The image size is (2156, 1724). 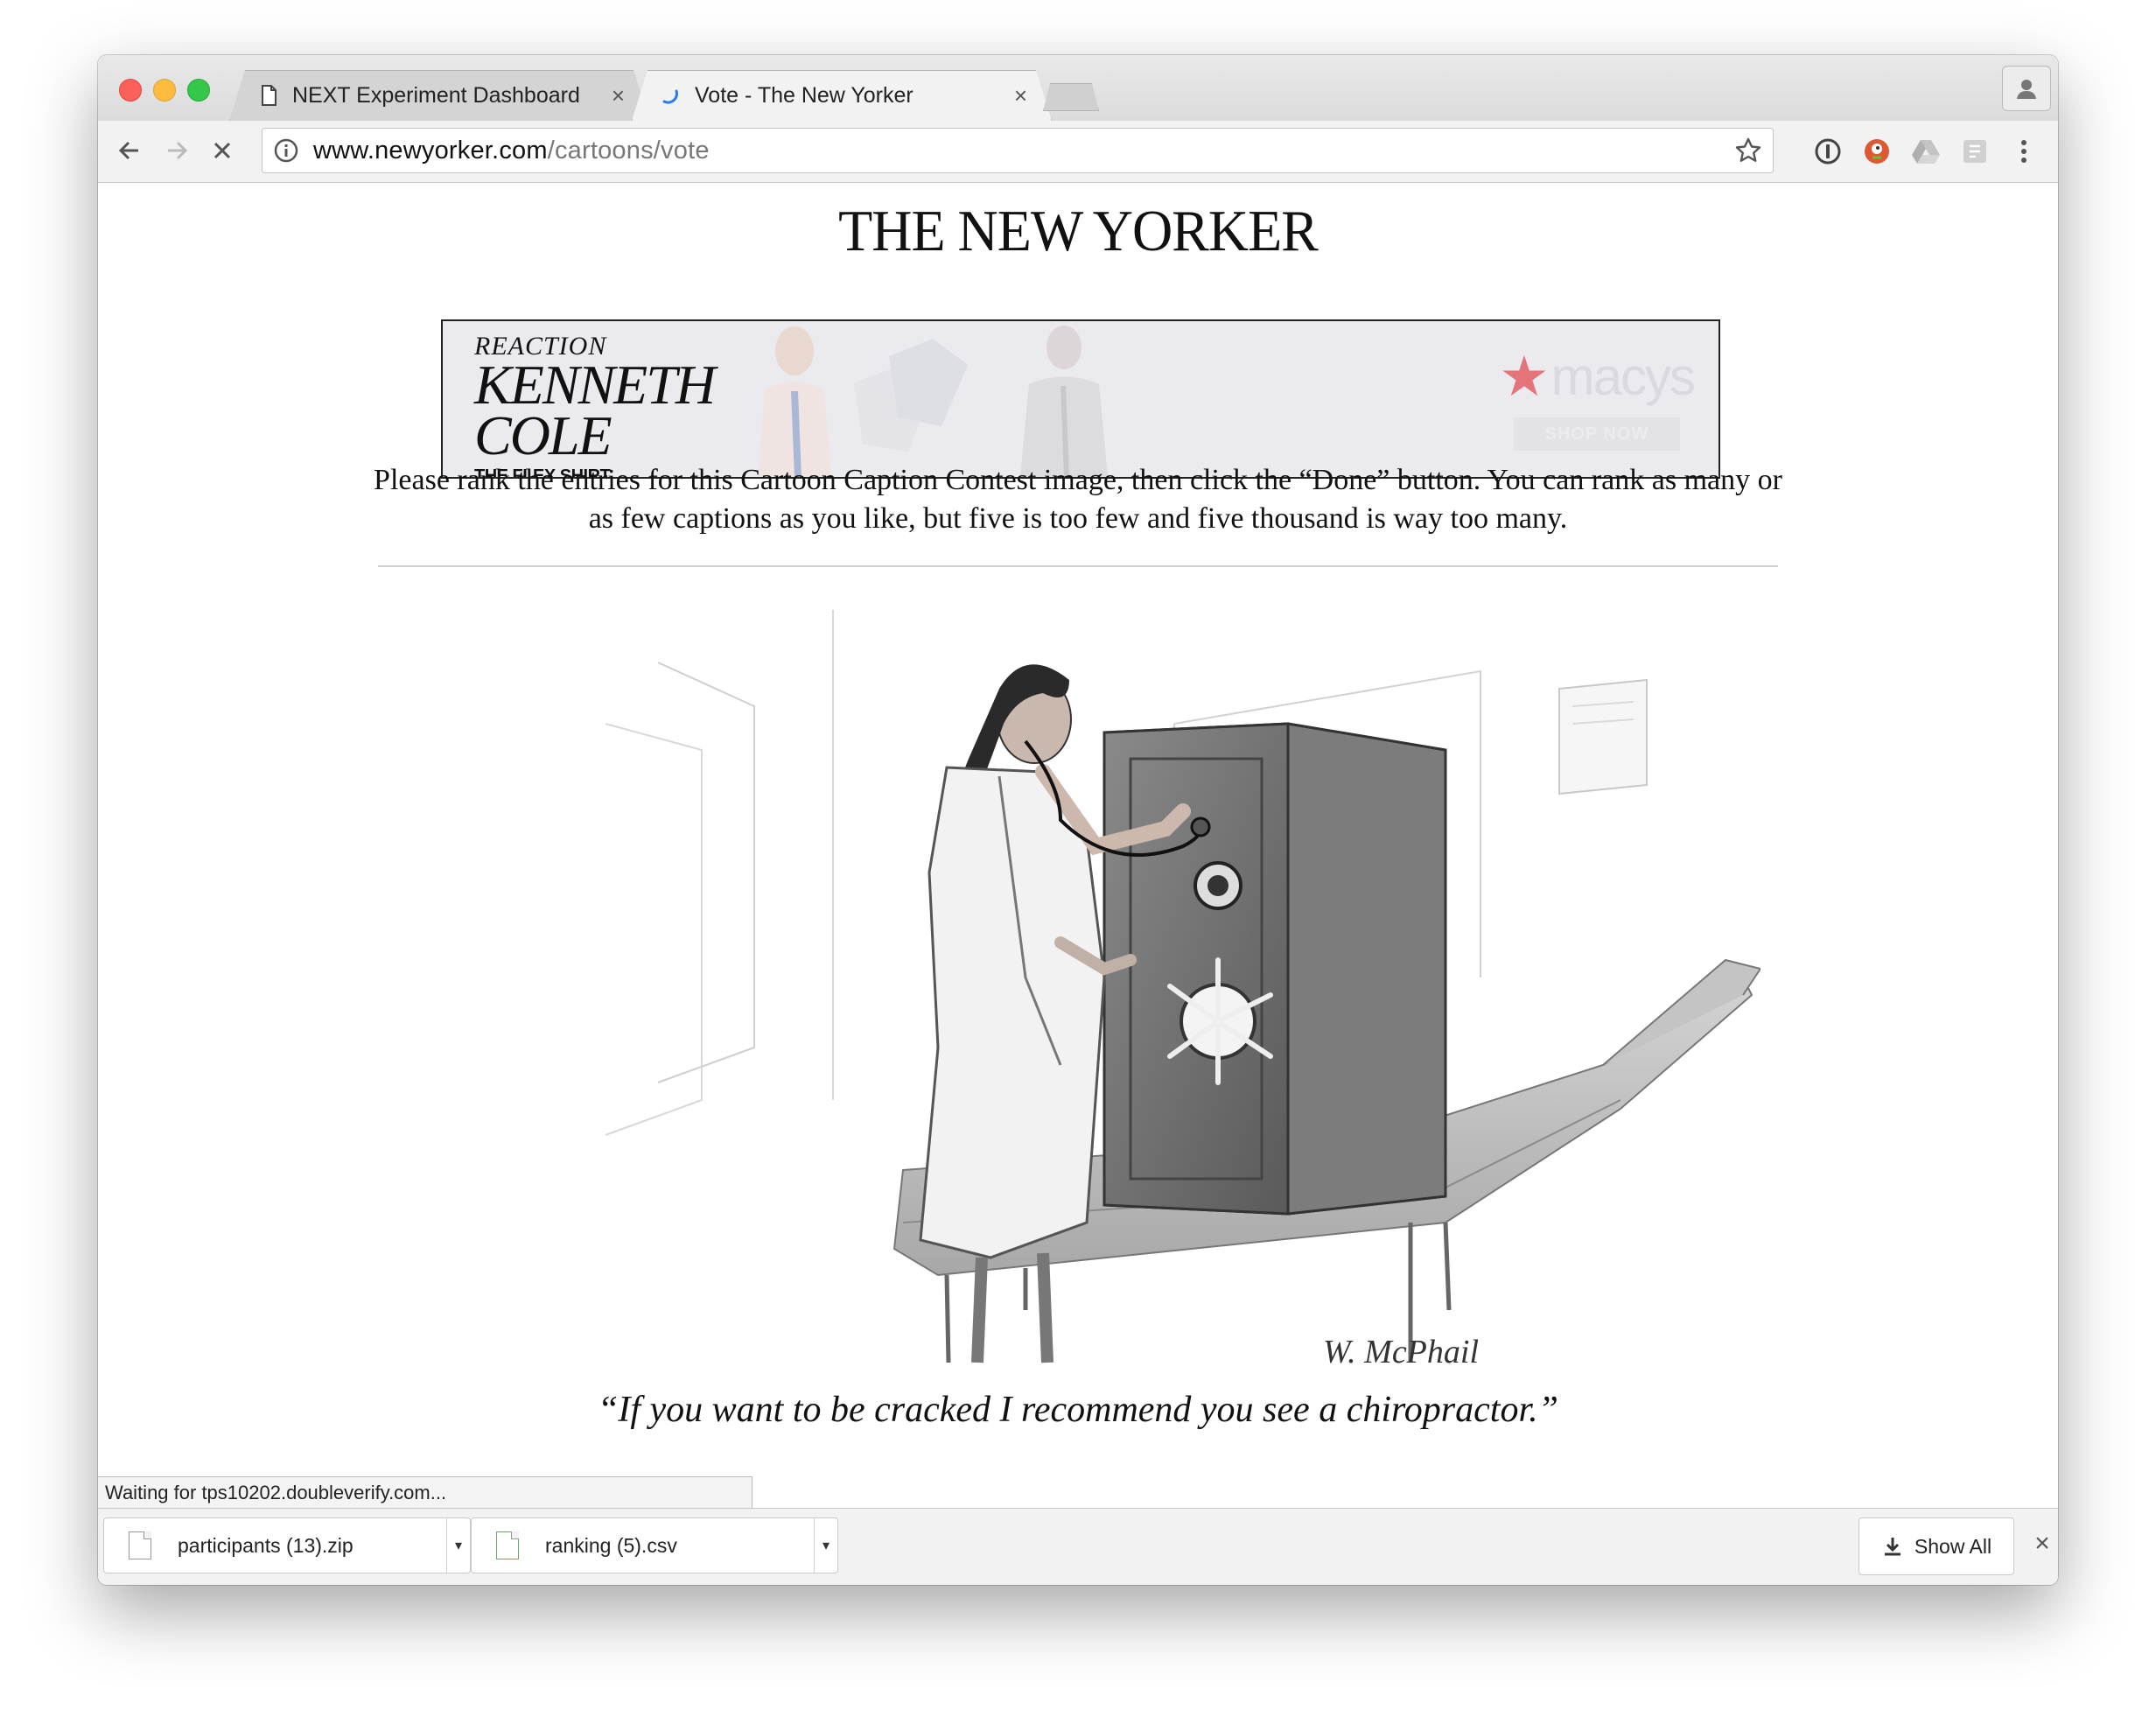 I want to click on loading-spinner-icon, so click(x=671, y=95).